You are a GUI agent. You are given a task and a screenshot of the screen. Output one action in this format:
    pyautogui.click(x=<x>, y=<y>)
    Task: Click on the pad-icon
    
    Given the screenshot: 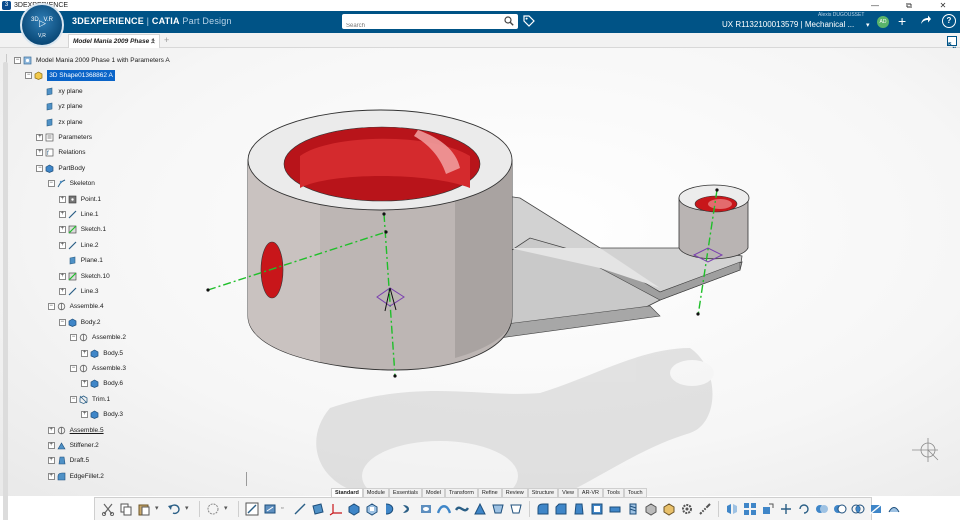 What is the action you would take?
    pyautogui.click(x=354, y=509)
    